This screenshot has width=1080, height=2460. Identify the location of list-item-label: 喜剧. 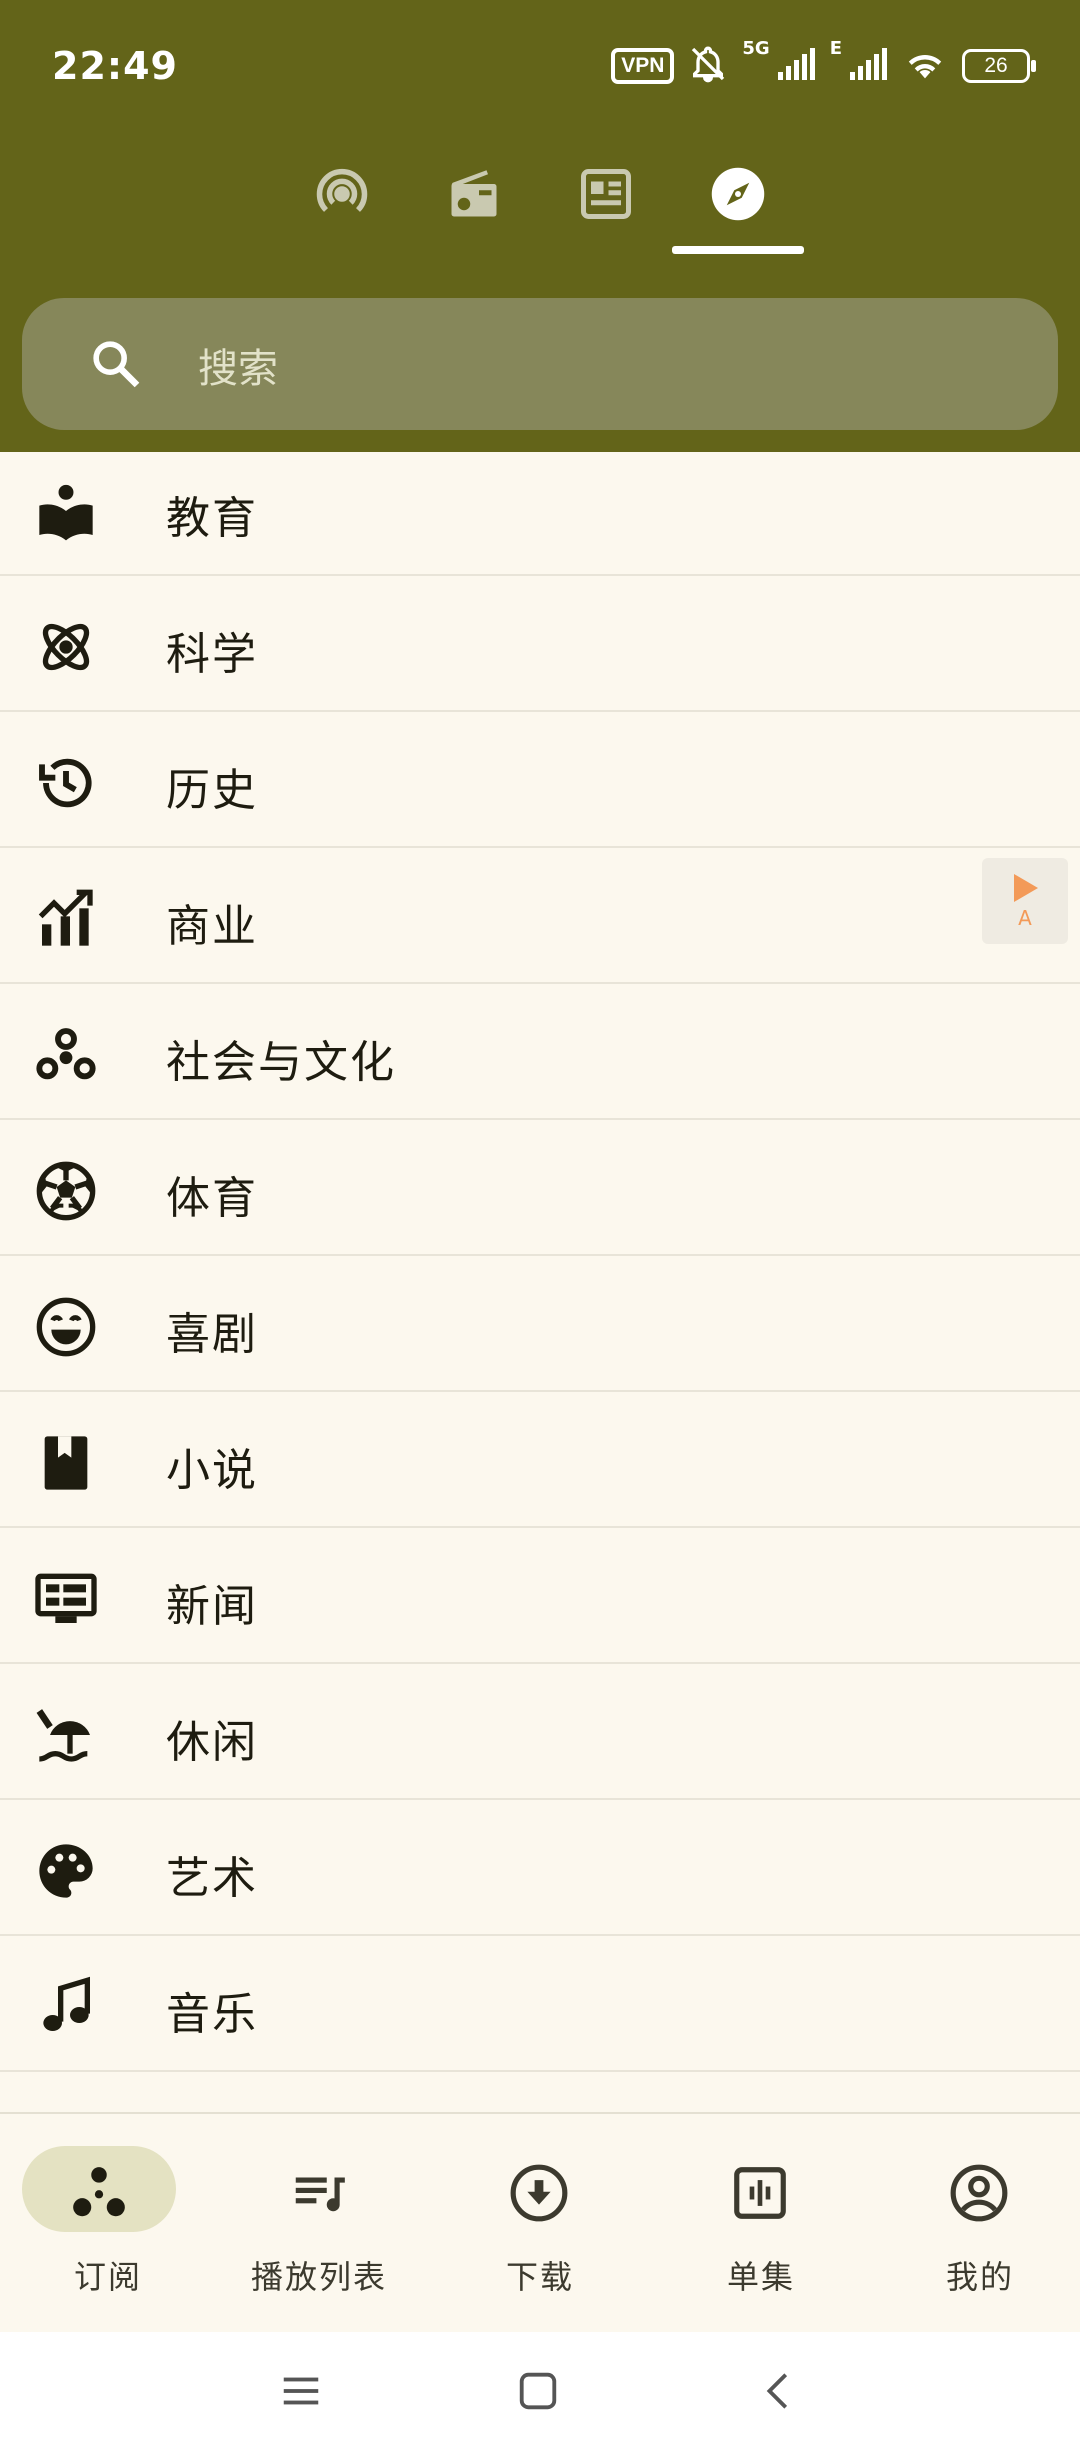
(212, 1334).